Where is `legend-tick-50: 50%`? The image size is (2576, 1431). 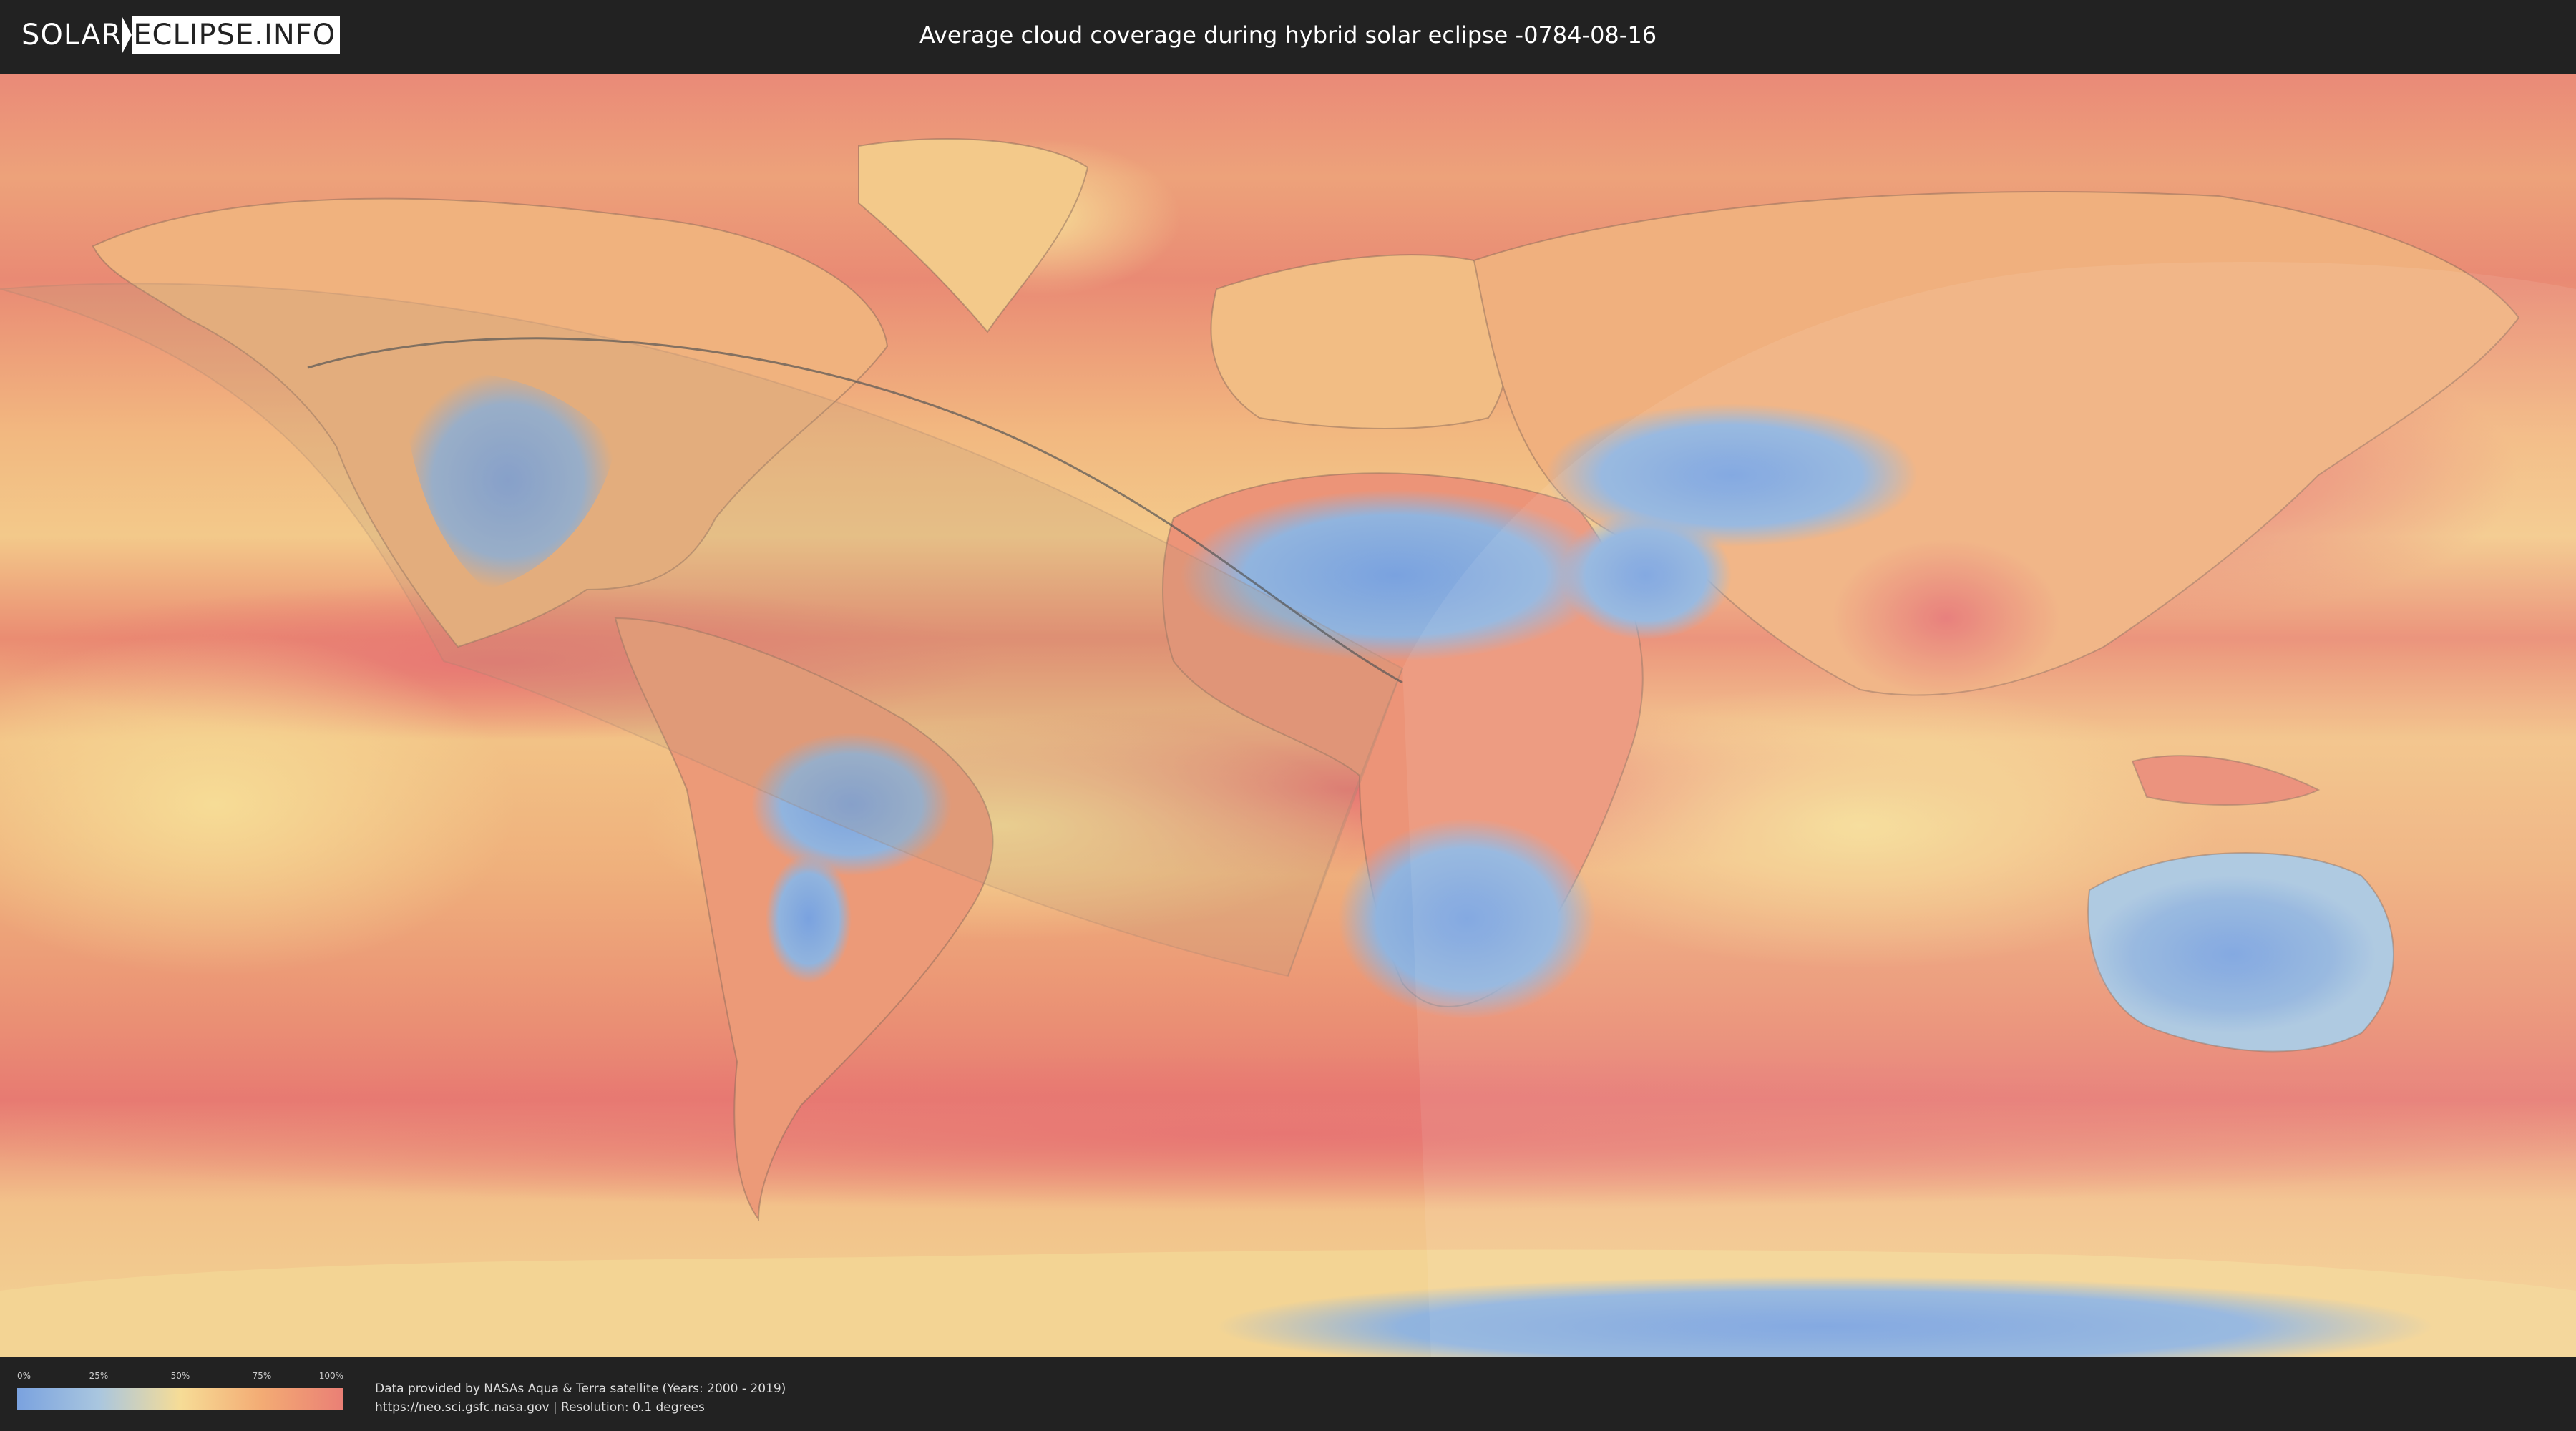 legend-tick-50: 50% is located at coordinates (180, 1376).